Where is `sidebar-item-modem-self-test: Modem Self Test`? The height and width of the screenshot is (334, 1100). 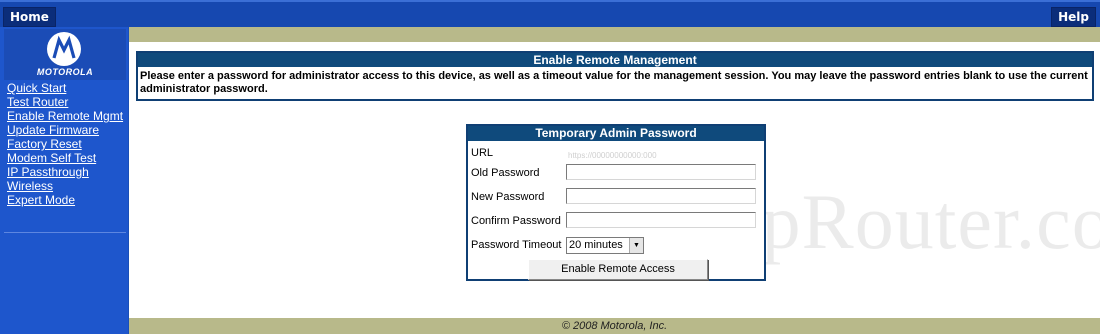 sidebar-item-modem-self-test: Modem Self Test is located at coordinates (65, 158).